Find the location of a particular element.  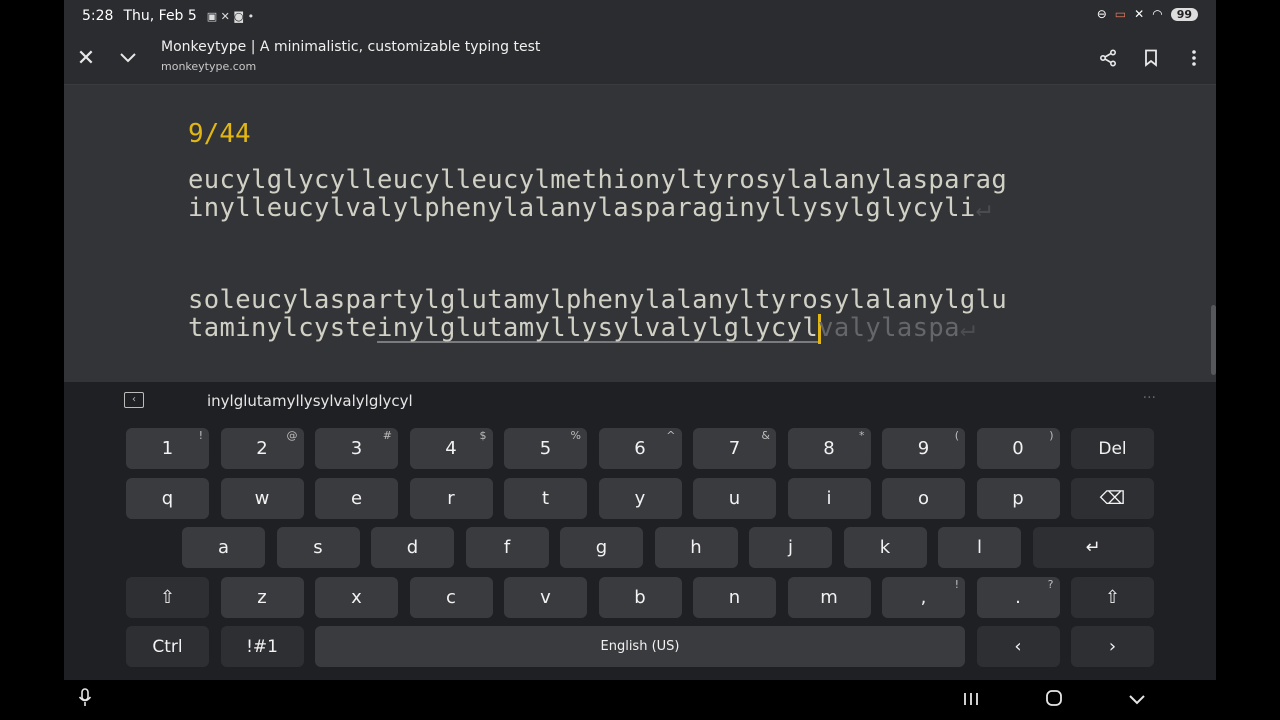

key-label: x is located at coordinates (356, 597).